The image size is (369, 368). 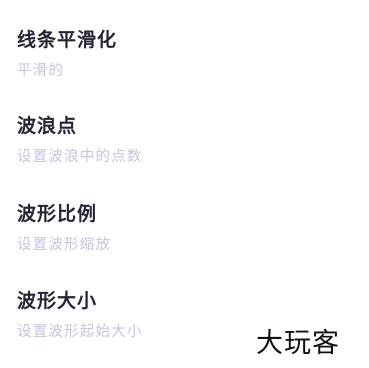 I want to click on setting-description: 设置波形缩放, so click(x=64, y=245).